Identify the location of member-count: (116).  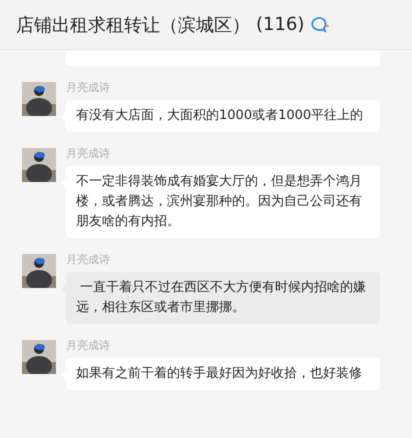
(280, 24).